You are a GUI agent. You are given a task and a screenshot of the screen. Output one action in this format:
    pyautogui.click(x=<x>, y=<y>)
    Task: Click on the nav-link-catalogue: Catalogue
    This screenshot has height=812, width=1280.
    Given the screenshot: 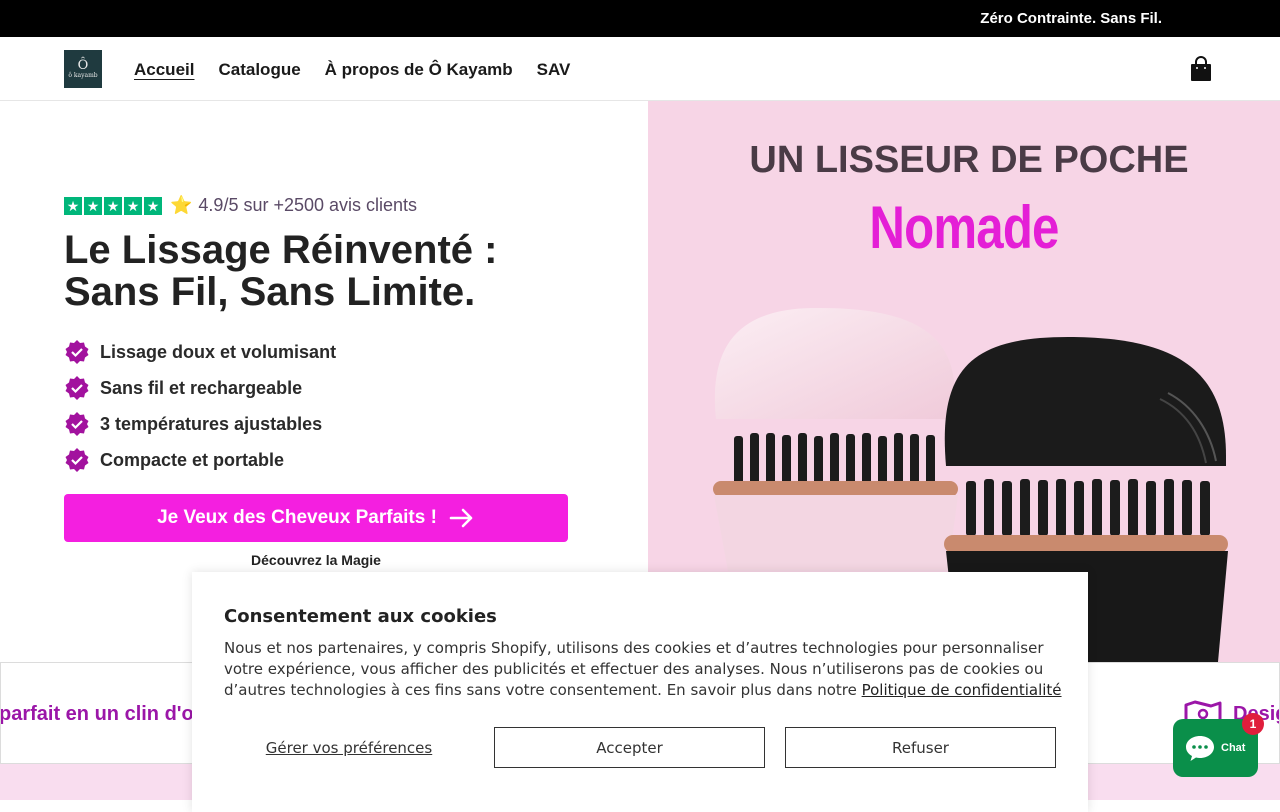 What is the action you would take?
    pyautogui.click(x=259, y=70)
    